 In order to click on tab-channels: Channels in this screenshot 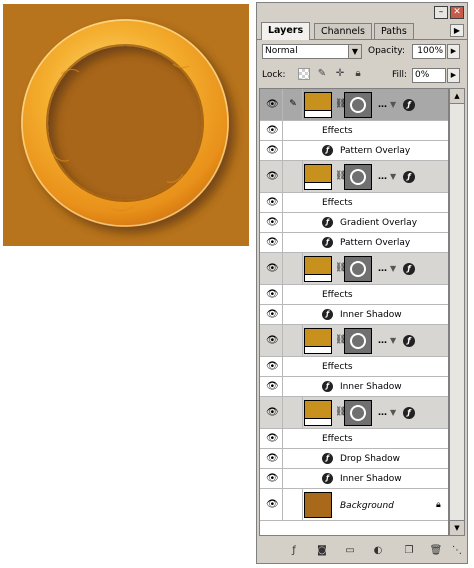, I will do `click(343, 31)`.